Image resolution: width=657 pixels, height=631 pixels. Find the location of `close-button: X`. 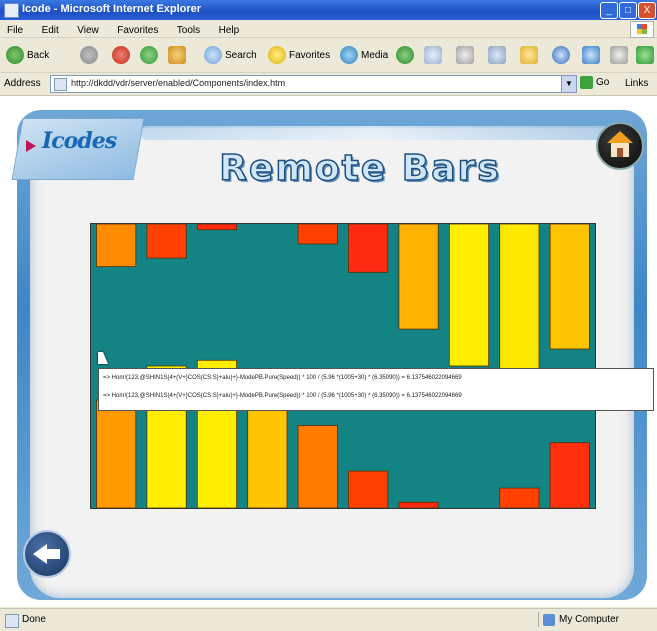

close-button: X is located at coordinates (647, 10).